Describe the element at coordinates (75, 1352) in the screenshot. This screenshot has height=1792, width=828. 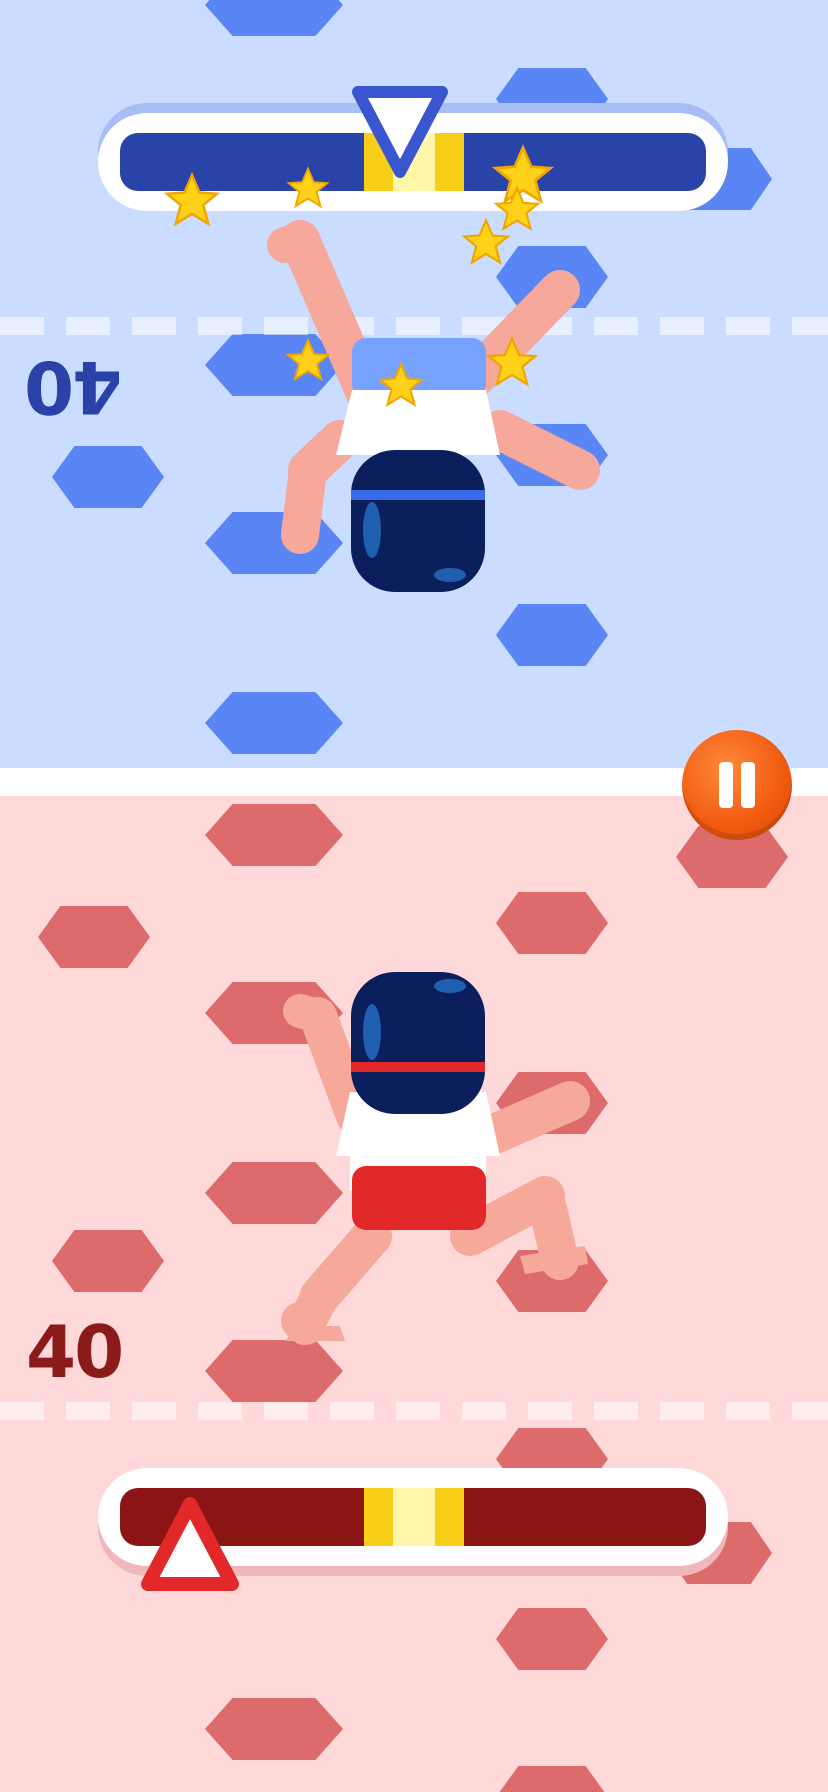
I see `bottom-player-score: 40` at that location.